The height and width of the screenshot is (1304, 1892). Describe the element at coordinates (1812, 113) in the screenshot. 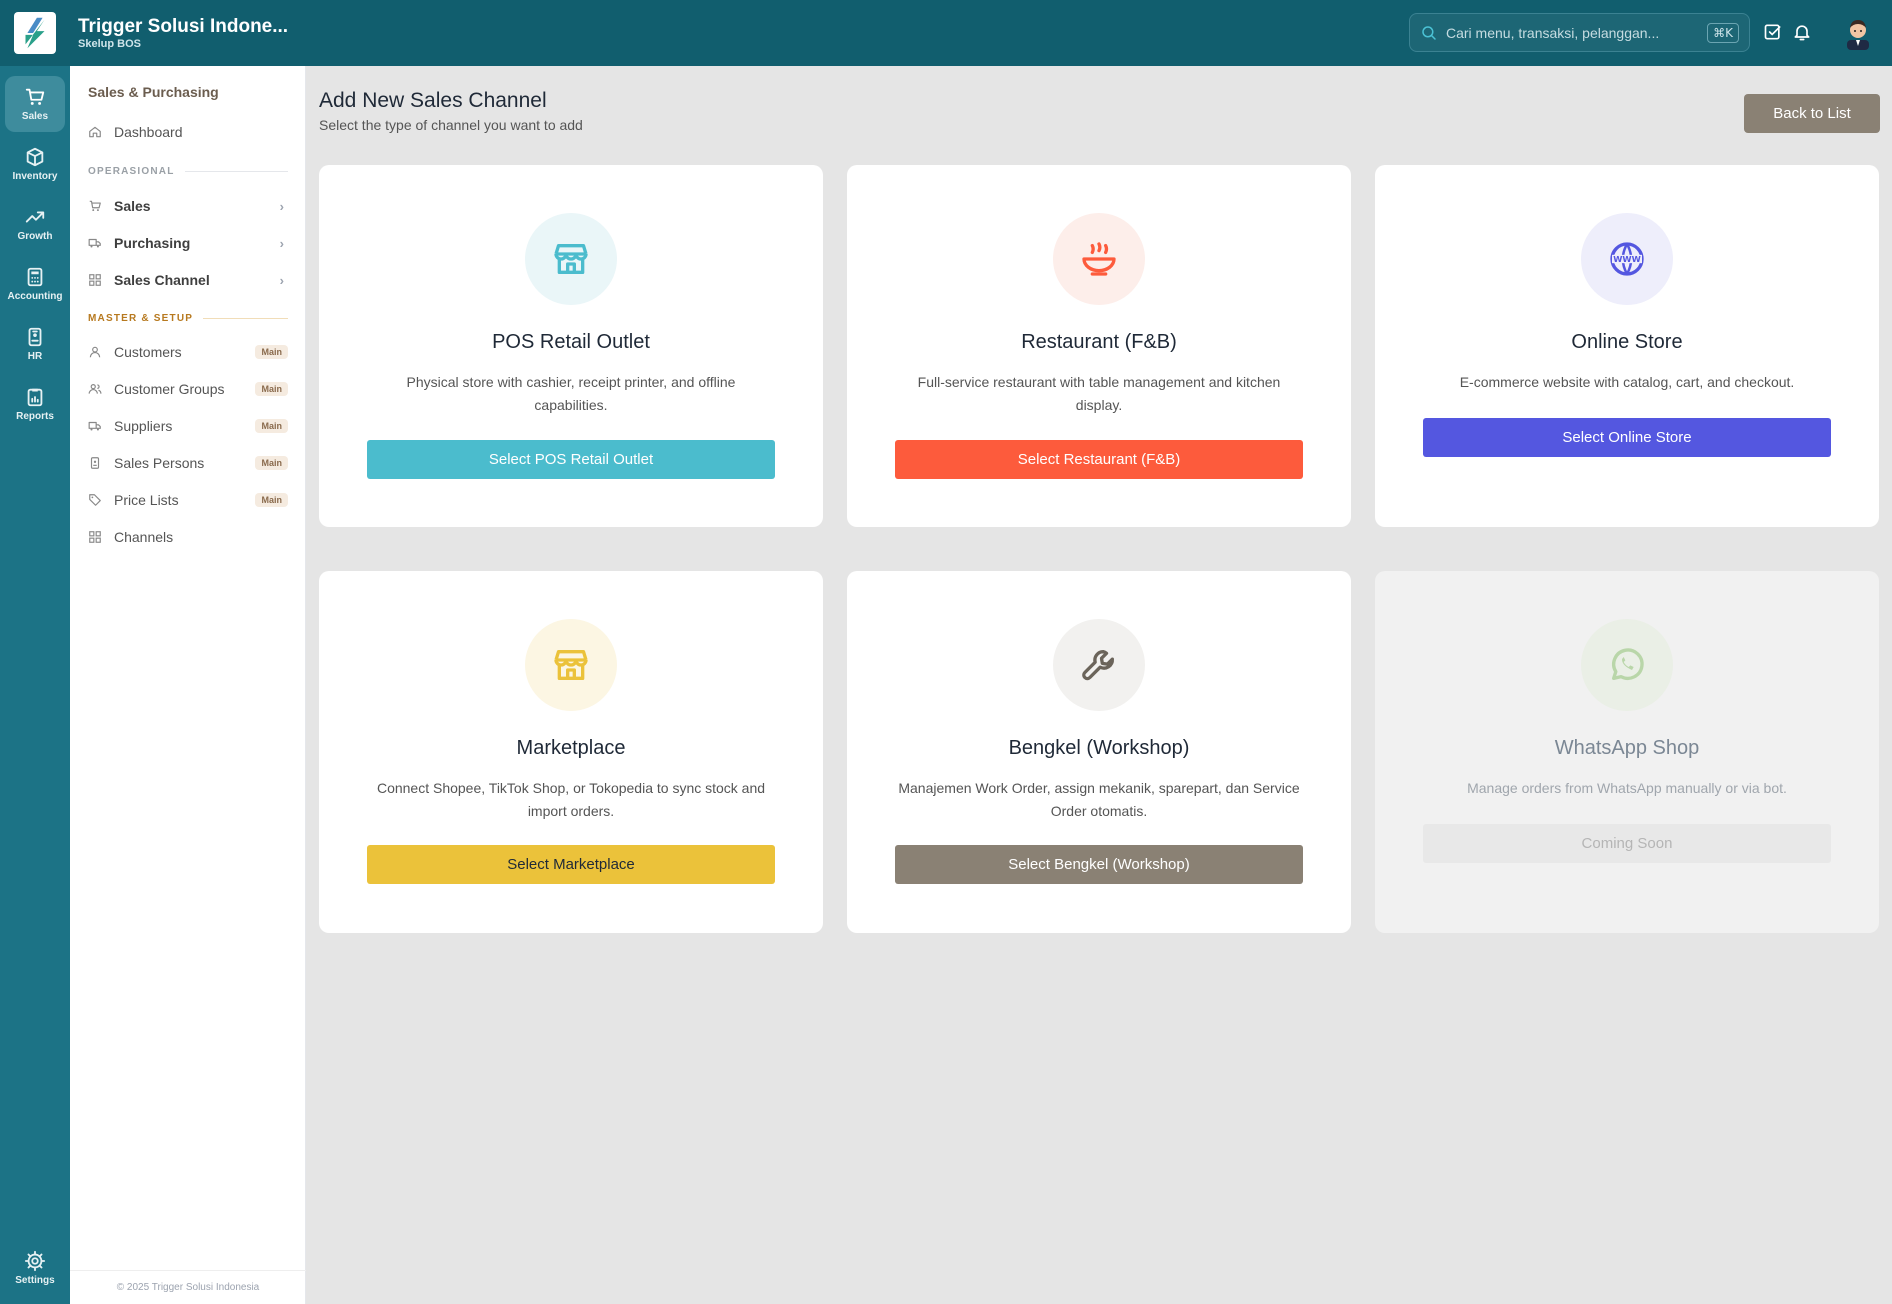

I see `back-to-list-button: Back to List` at that location.